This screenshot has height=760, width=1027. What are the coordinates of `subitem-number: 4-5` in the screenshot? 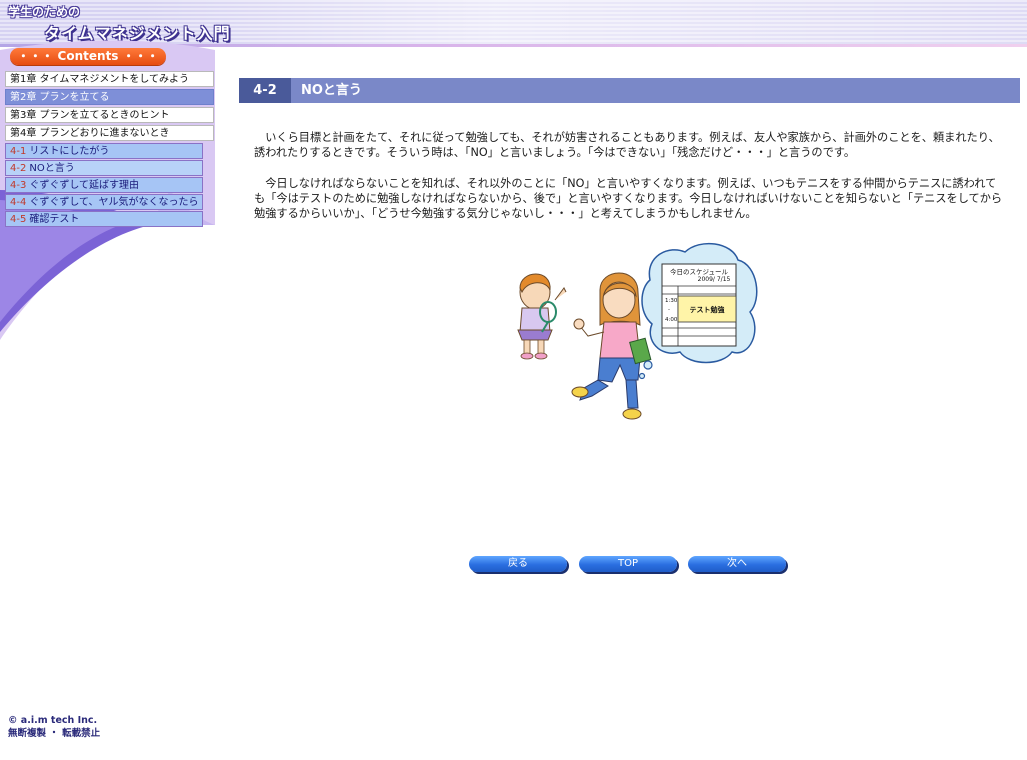 It's located at (18, 219).